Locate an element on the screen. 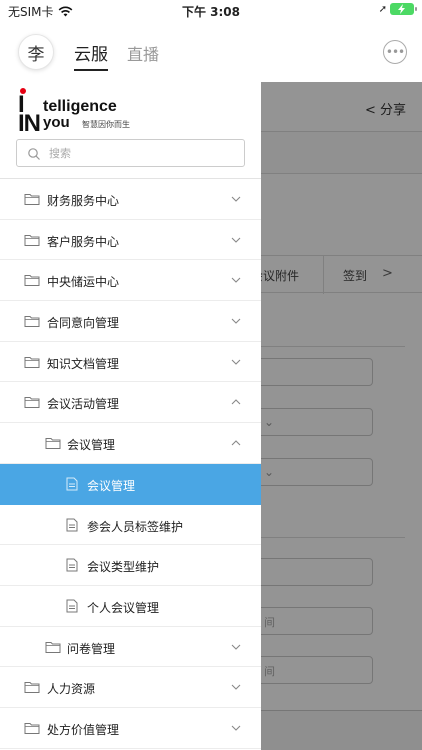  logo-word-telligence: telligence is located at coordinates (80, 106).